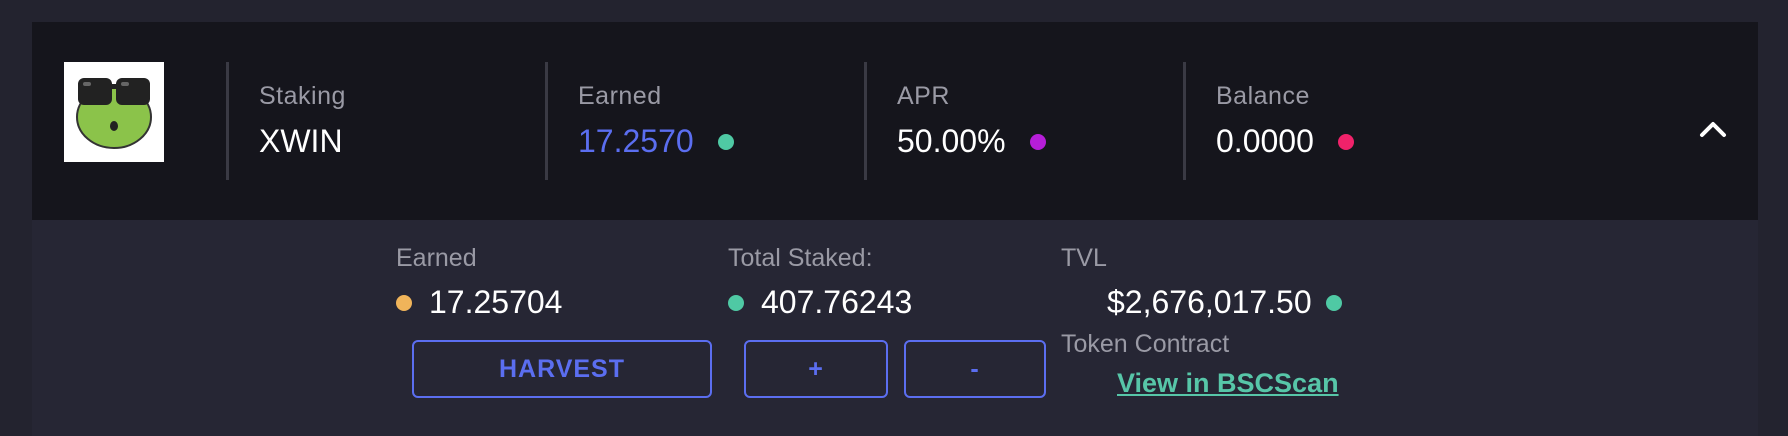 The width and height of the screenshot is (1788, 436). What do you see at coordinates (636, 141) in the screenshot?
I see `stat-value: 17.2570` at bounding box center [636, 141].